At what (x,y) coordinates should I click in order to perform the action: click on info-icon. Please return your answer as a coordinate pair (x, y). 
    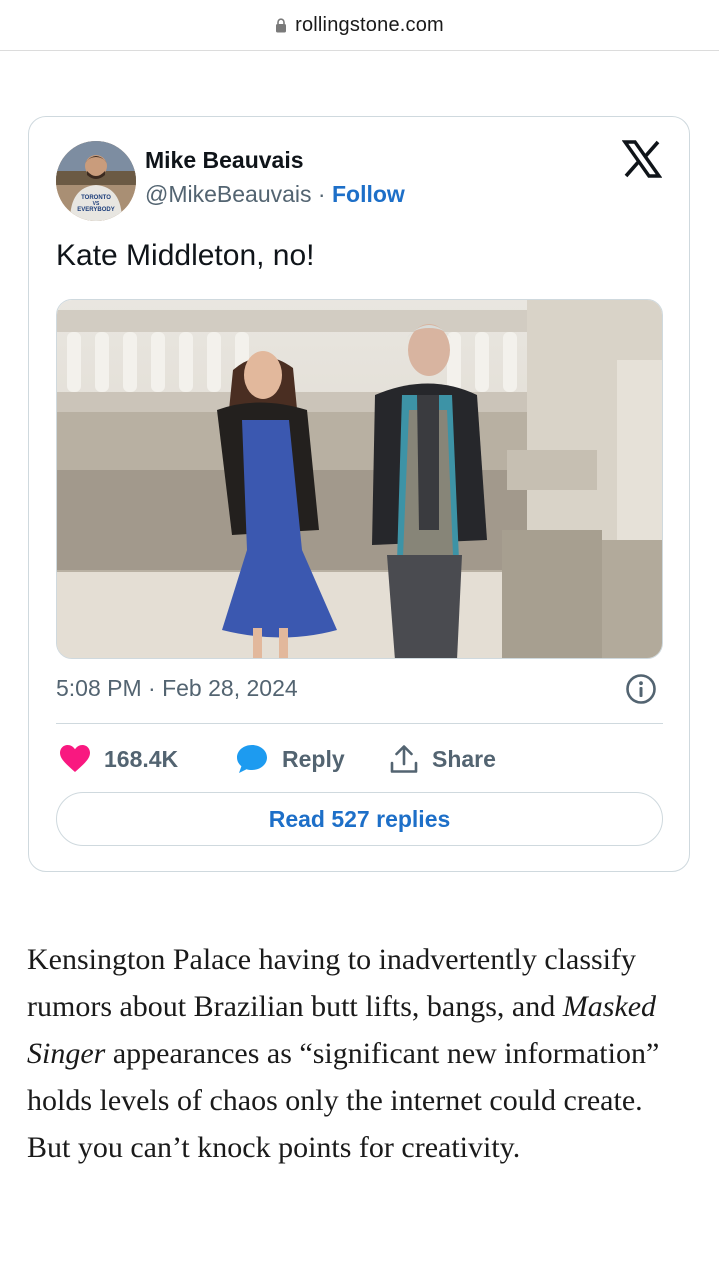
    Looking at the image, I should click on (641, 689).